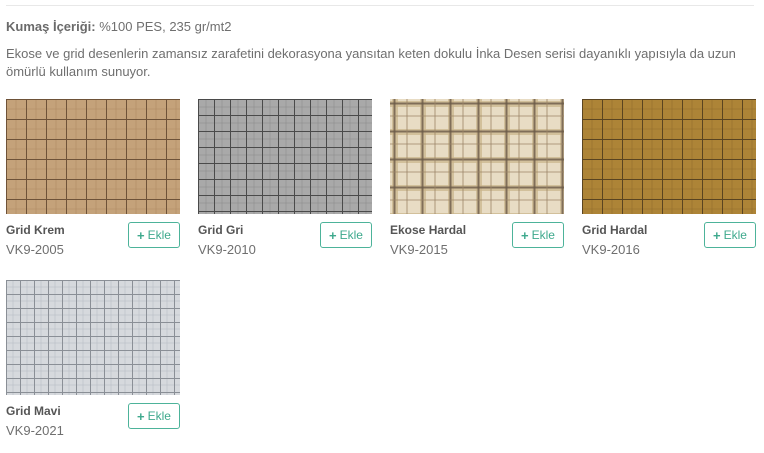 Image resolution: width=764 pixels, height=453 pixels. What do you see at coordinates (35, 230) in the screenshot?
I see `product-name: Grid Krem` at bounding box center [35, 230].